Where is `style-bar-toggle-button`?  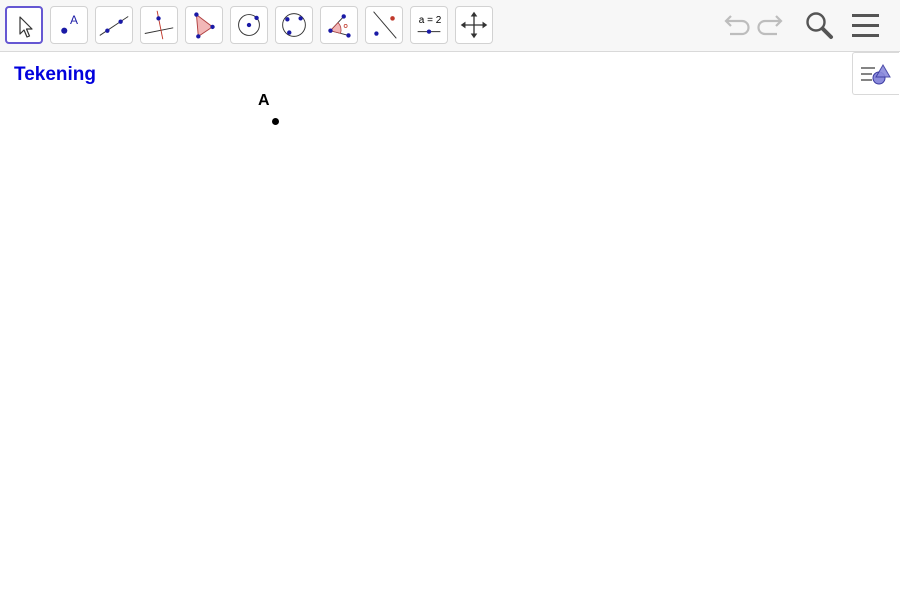
style-bar-toggle-button is located at coordinates (875, 73).